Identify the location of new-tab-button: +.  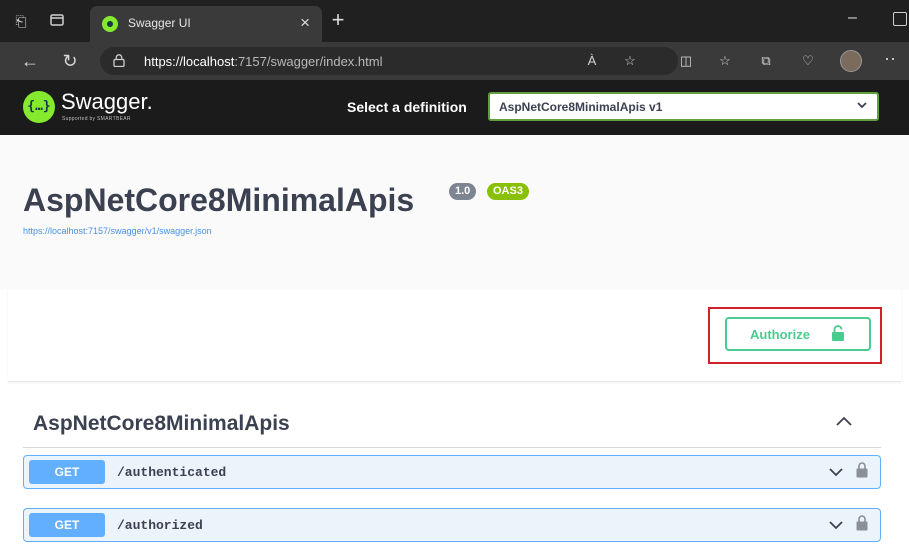
(338, 20).